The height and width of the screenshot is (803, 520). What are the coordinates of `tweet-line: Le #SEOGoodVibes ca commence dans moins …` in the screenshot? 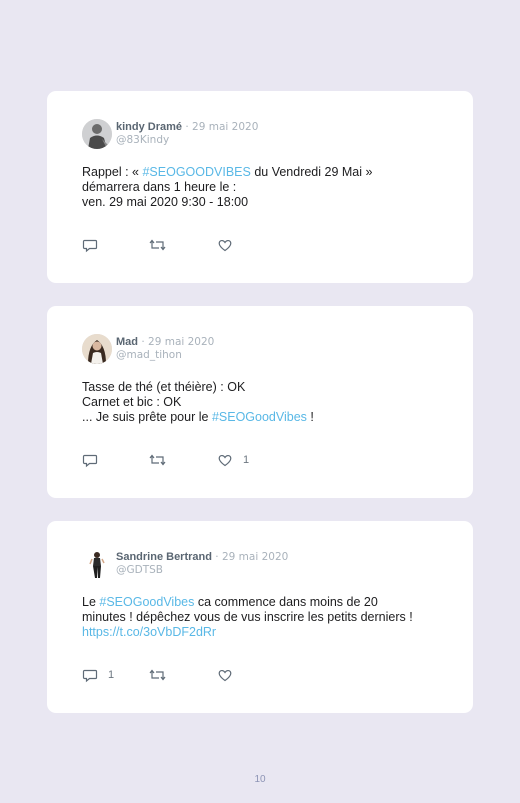 It's located at (267, 602).